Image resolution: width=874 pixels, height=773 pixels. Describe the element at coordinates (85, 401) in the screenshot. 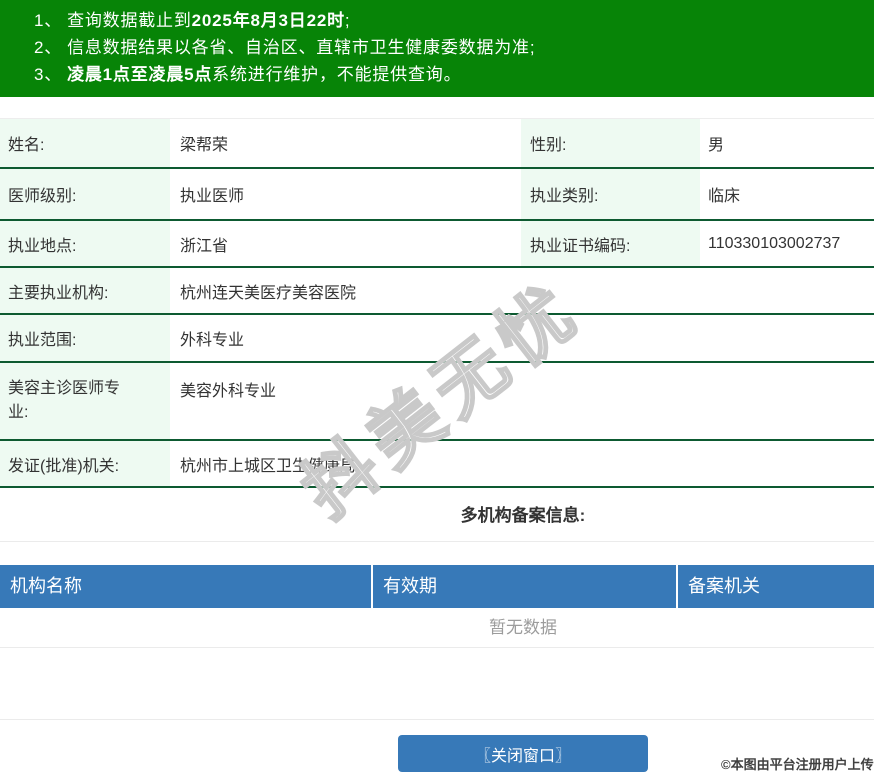

I see `field-label-cosmetic-specialty: 美容主诊医师专业:` at that location.